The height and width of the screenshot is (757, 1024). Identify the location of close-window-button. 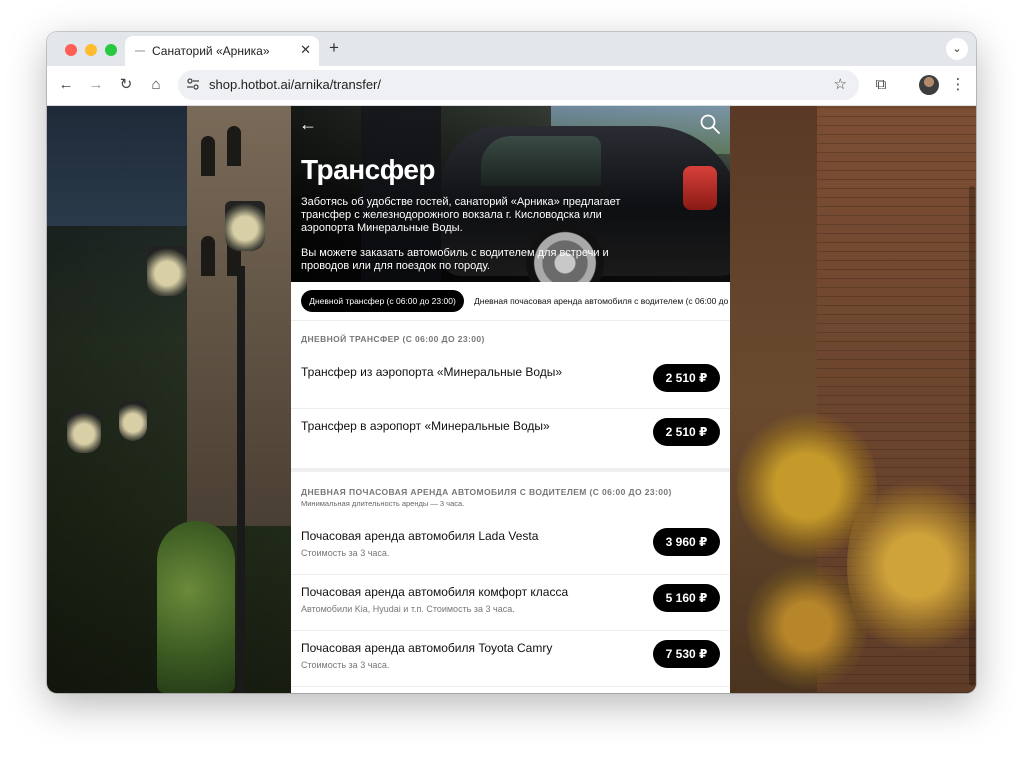
(71, 50).